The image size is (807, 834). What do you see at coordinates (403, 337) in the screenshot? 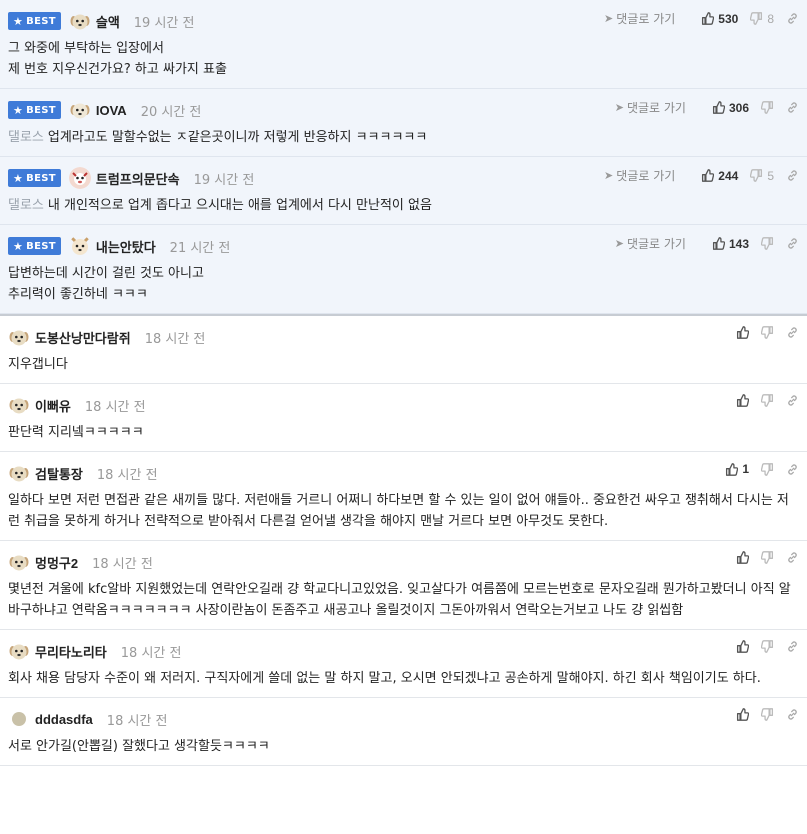
I see `comment-header: 도봉산낭만다람쥐 18 시간 전` at bounding box center [403, 337].